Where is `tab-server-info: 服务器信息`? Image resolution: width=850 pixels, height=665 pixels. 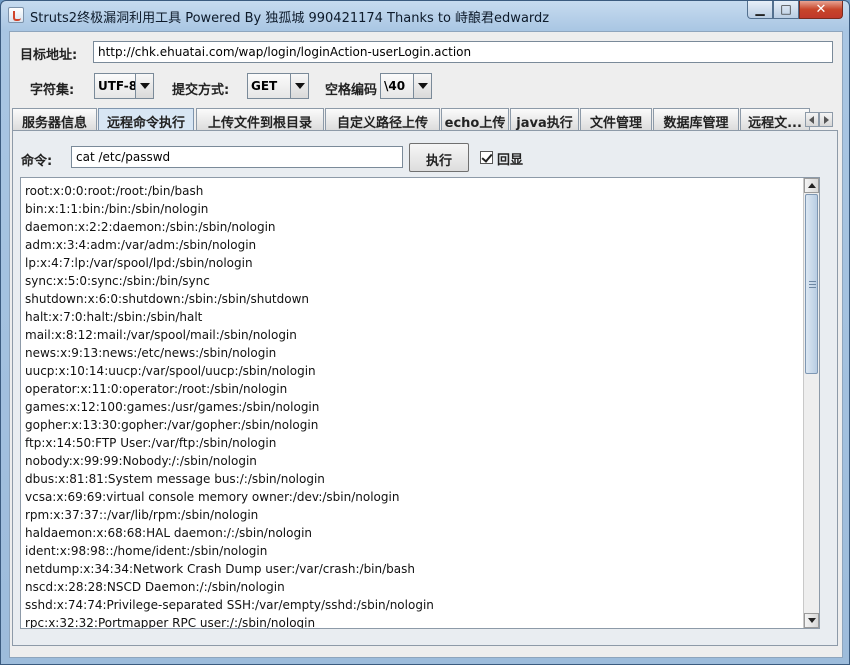 tab-server-info: 服务器信息 is located at coordinates (54, 119).